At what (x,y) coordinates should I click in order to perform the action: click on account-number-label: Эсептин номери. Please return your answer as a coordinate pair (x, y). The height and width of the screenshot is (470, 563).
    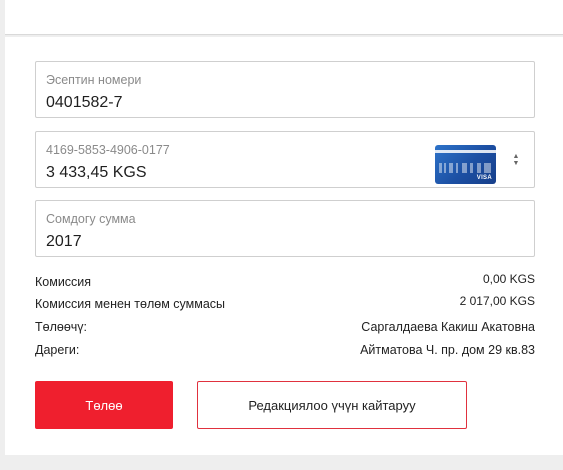
    Looking at the image, I should click on (94, 80).